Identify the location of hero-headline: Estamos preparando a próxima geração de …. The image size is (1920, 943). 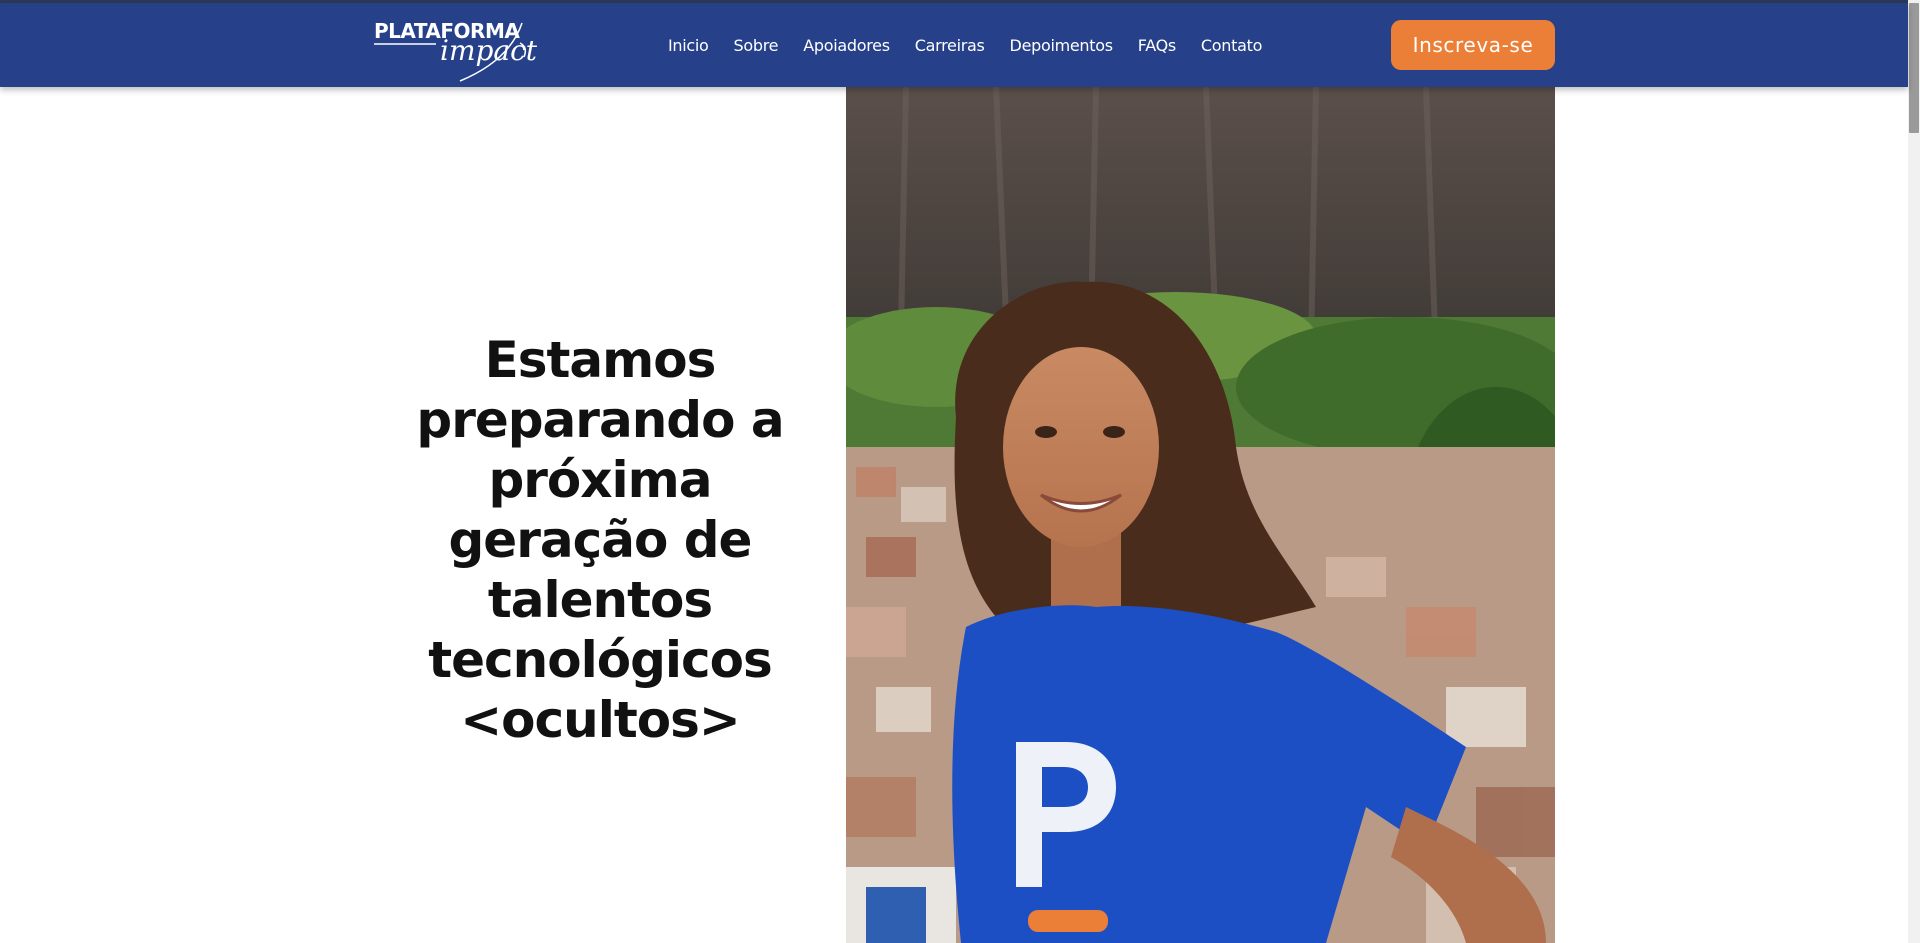
(600, 540).